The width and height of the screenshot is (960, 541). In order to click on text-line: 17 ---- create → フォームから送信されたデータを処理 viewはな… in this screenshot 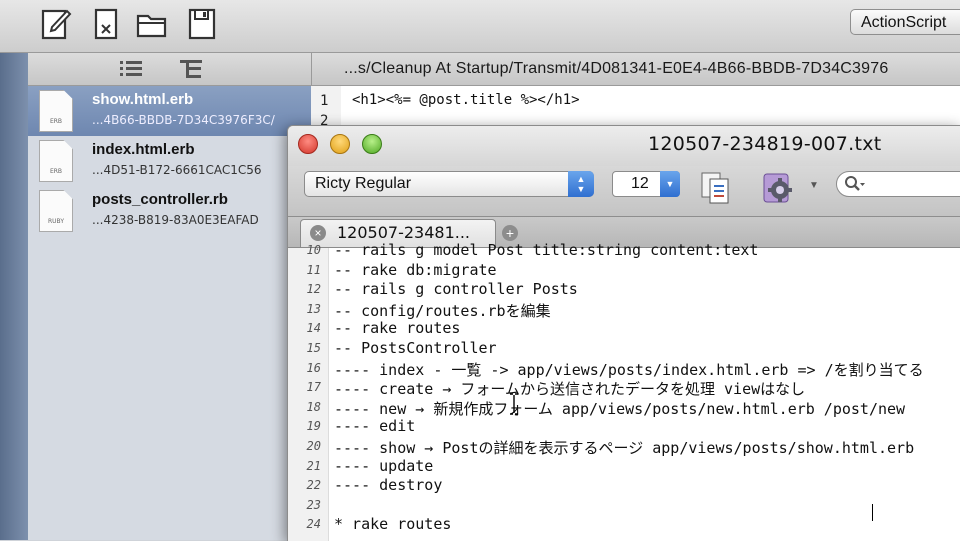, I will do `click(624, 388)`.